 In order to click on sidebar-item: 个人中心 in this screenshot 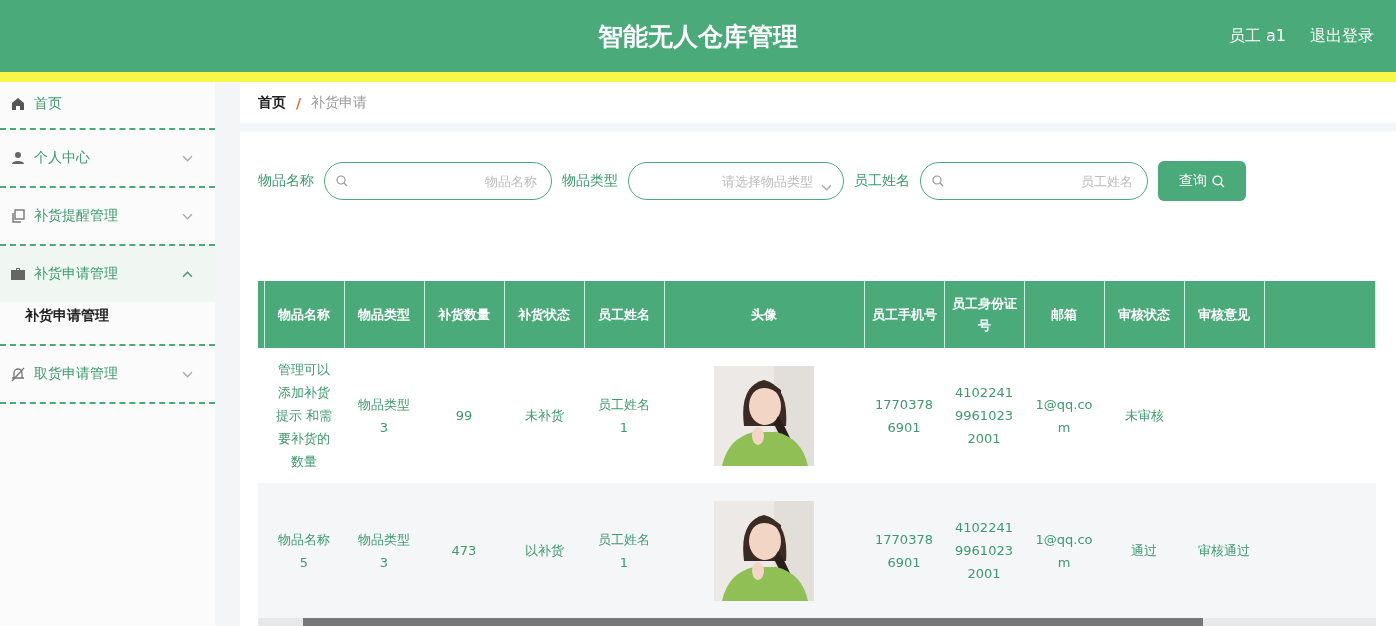, I will do `click(107, 159)`.